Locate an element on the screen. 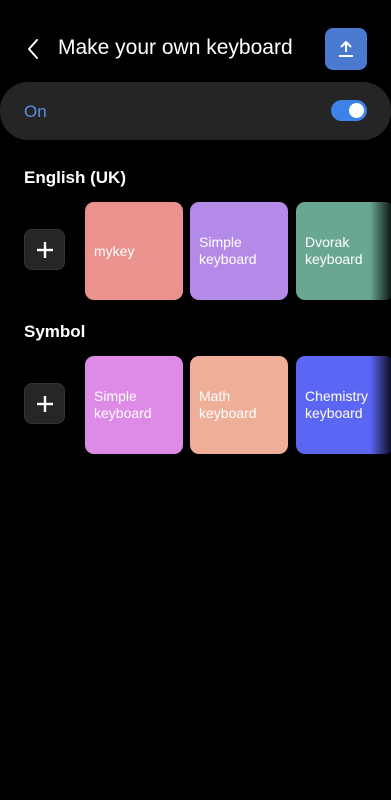 Image resolution: width=391 pixels, height=800 pixels. keyboard-card-simple-symbol: Simple keyboard is located at coordinates (134, 405).